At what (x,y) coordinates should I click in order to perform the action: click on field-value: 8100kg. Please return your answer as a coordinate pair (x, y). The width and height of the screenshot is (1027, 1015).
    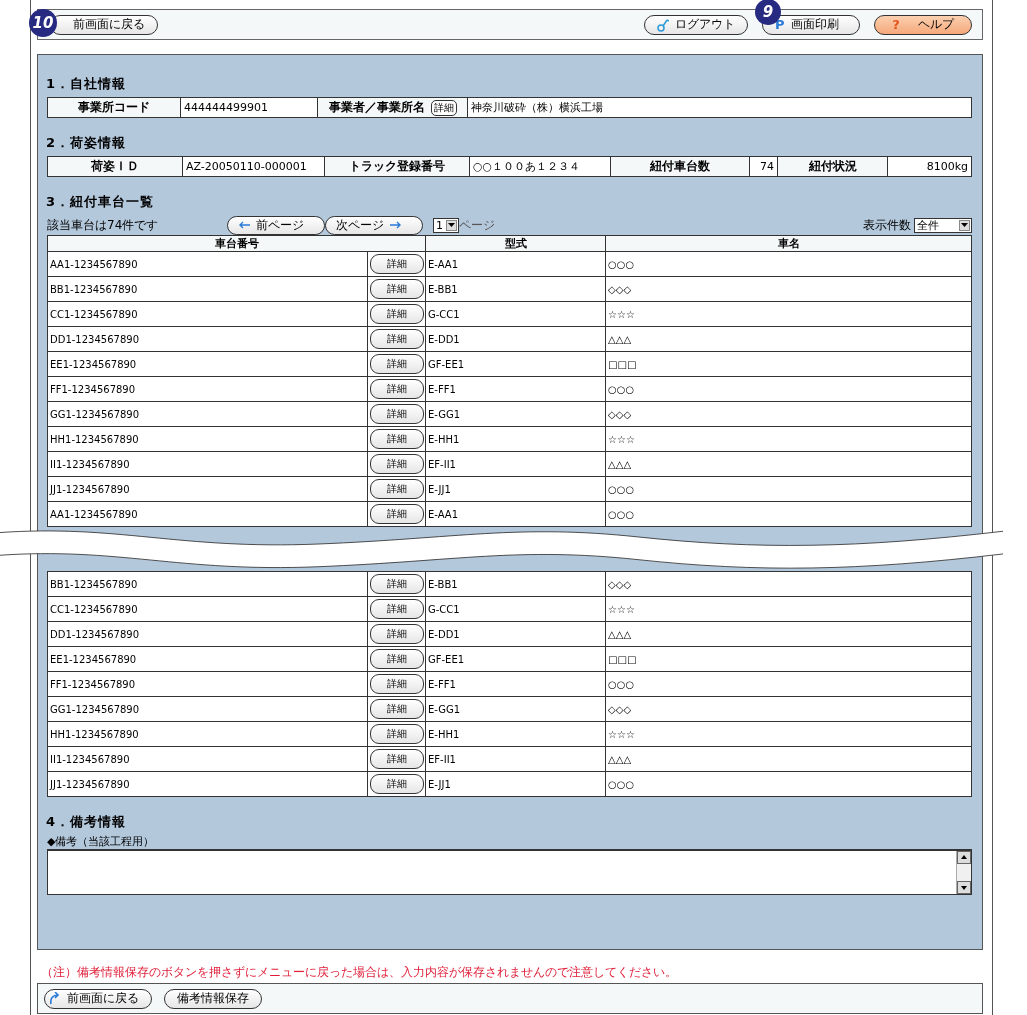
    Looking at the image, I should click on (929, 166).